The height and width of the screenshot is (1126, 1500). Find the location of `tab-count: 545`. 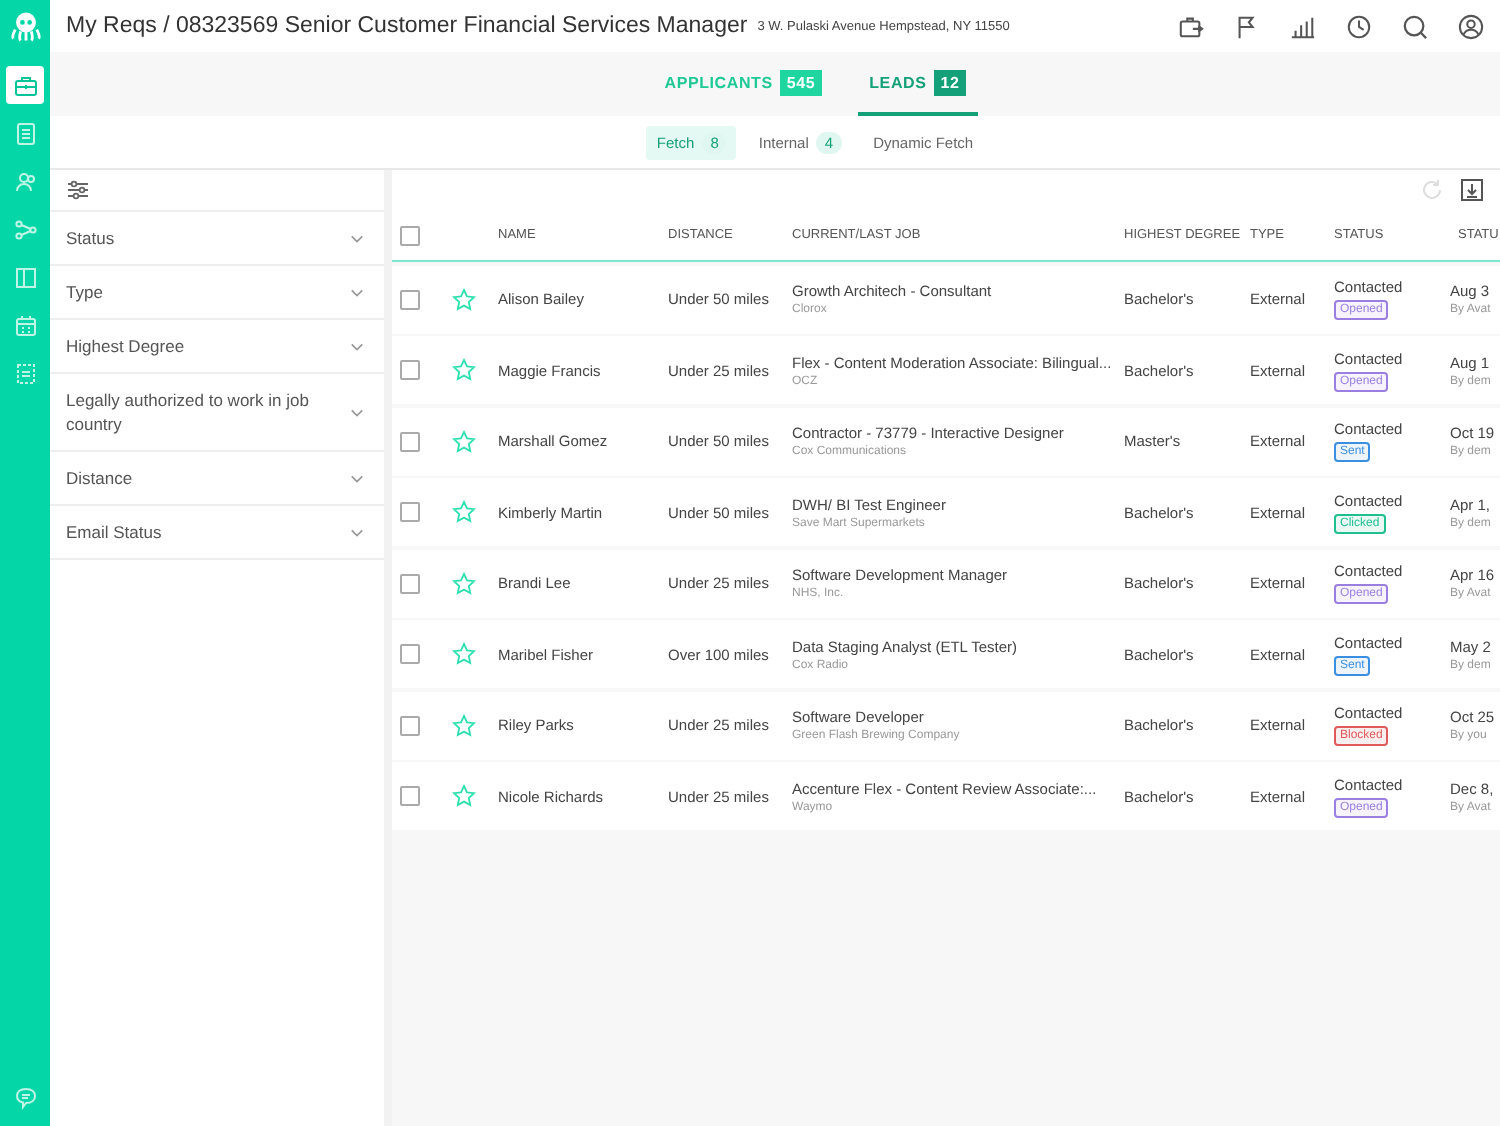

tab-count: 545 is located at coordinates (801, 82).